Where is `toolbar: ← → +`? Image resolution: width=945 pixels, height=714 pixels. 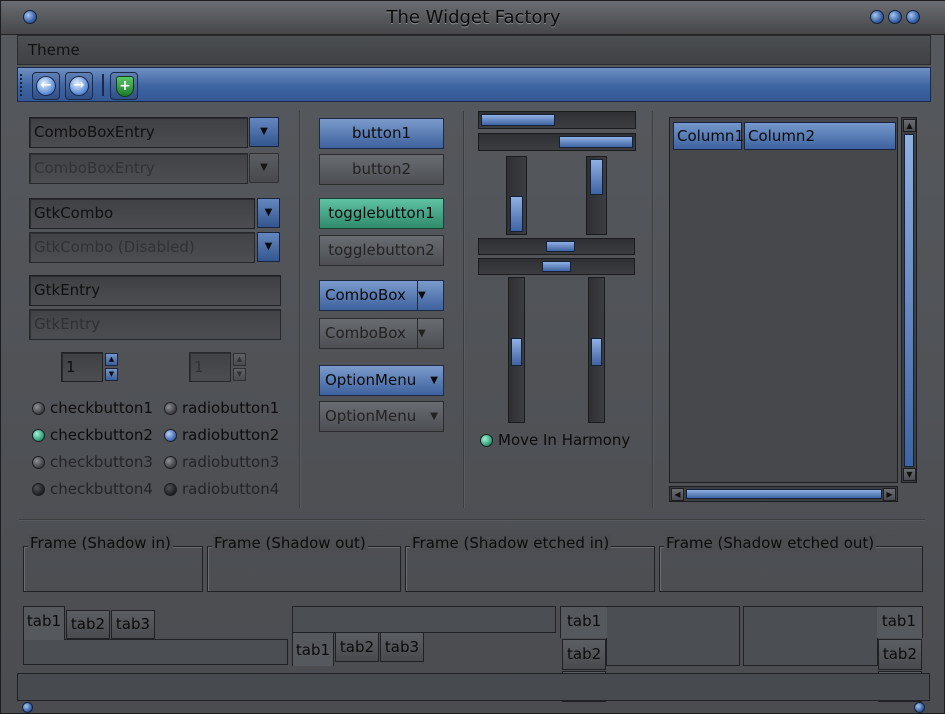
toolbar: ← → + is located at coordinates (474, 84).